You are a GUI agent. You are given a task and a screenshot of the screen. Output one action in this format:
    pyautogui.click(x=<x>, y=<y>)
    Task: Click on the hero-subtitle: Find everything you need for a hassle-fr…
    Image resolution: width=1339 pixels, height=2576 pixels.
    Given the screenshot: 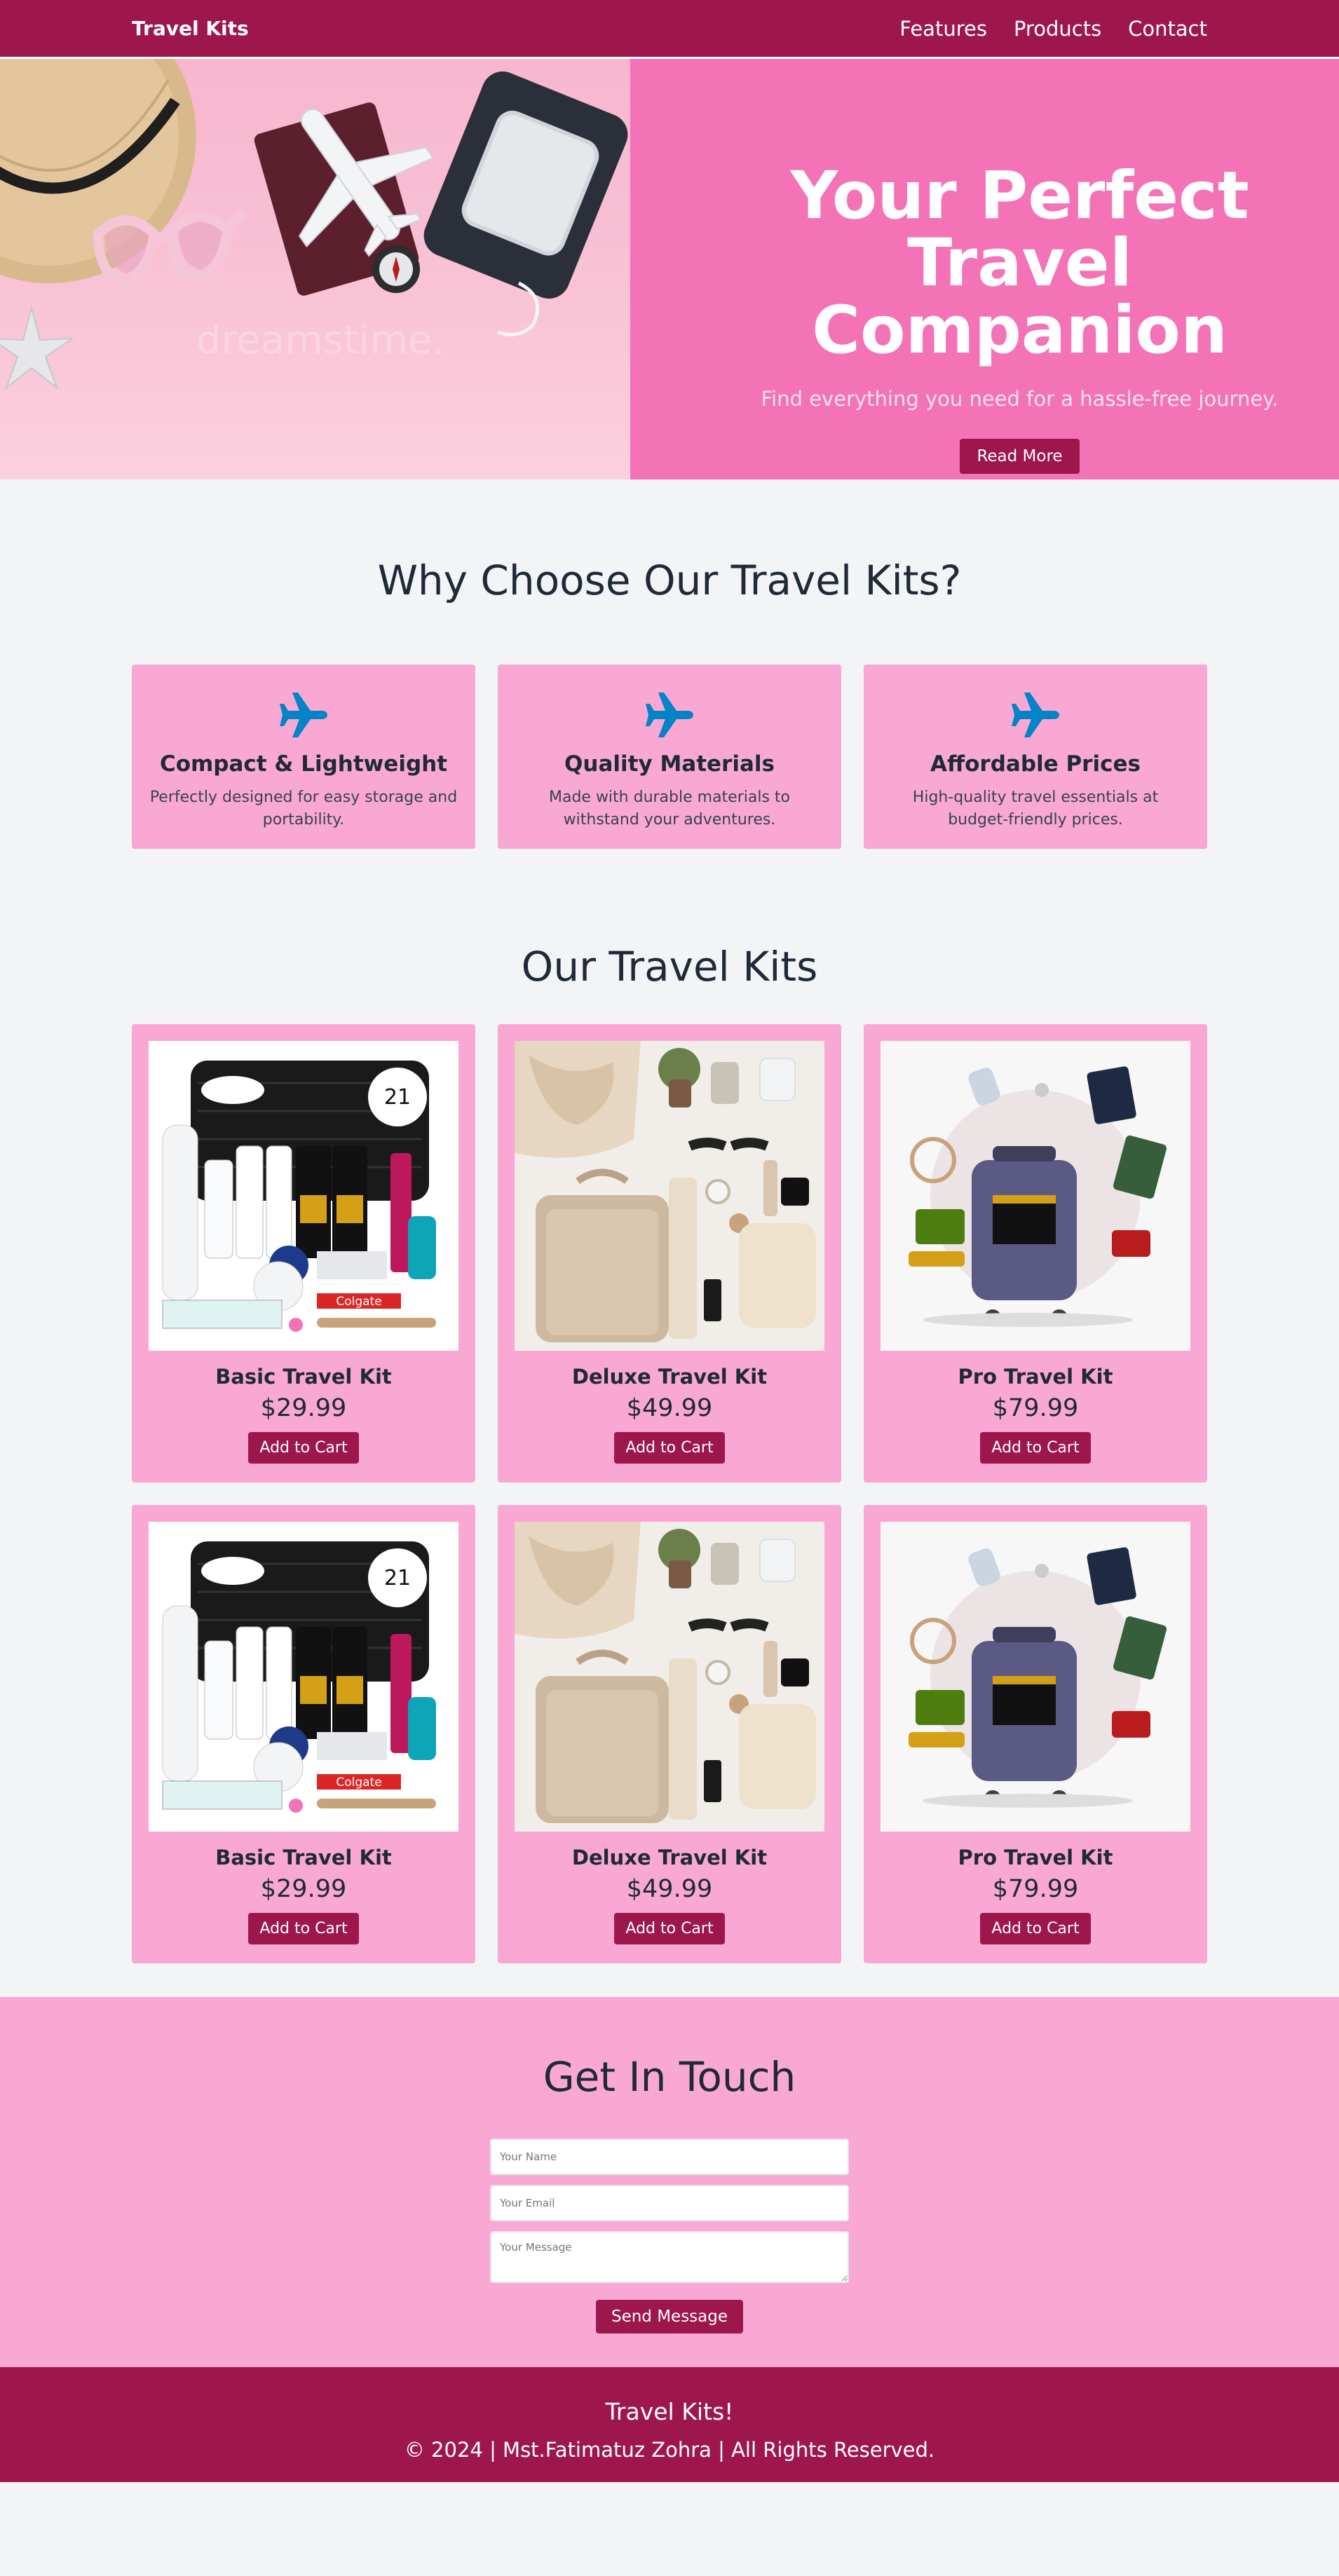 What is the action you would take?
    pyautogui.click(x=1020, y=399)
    